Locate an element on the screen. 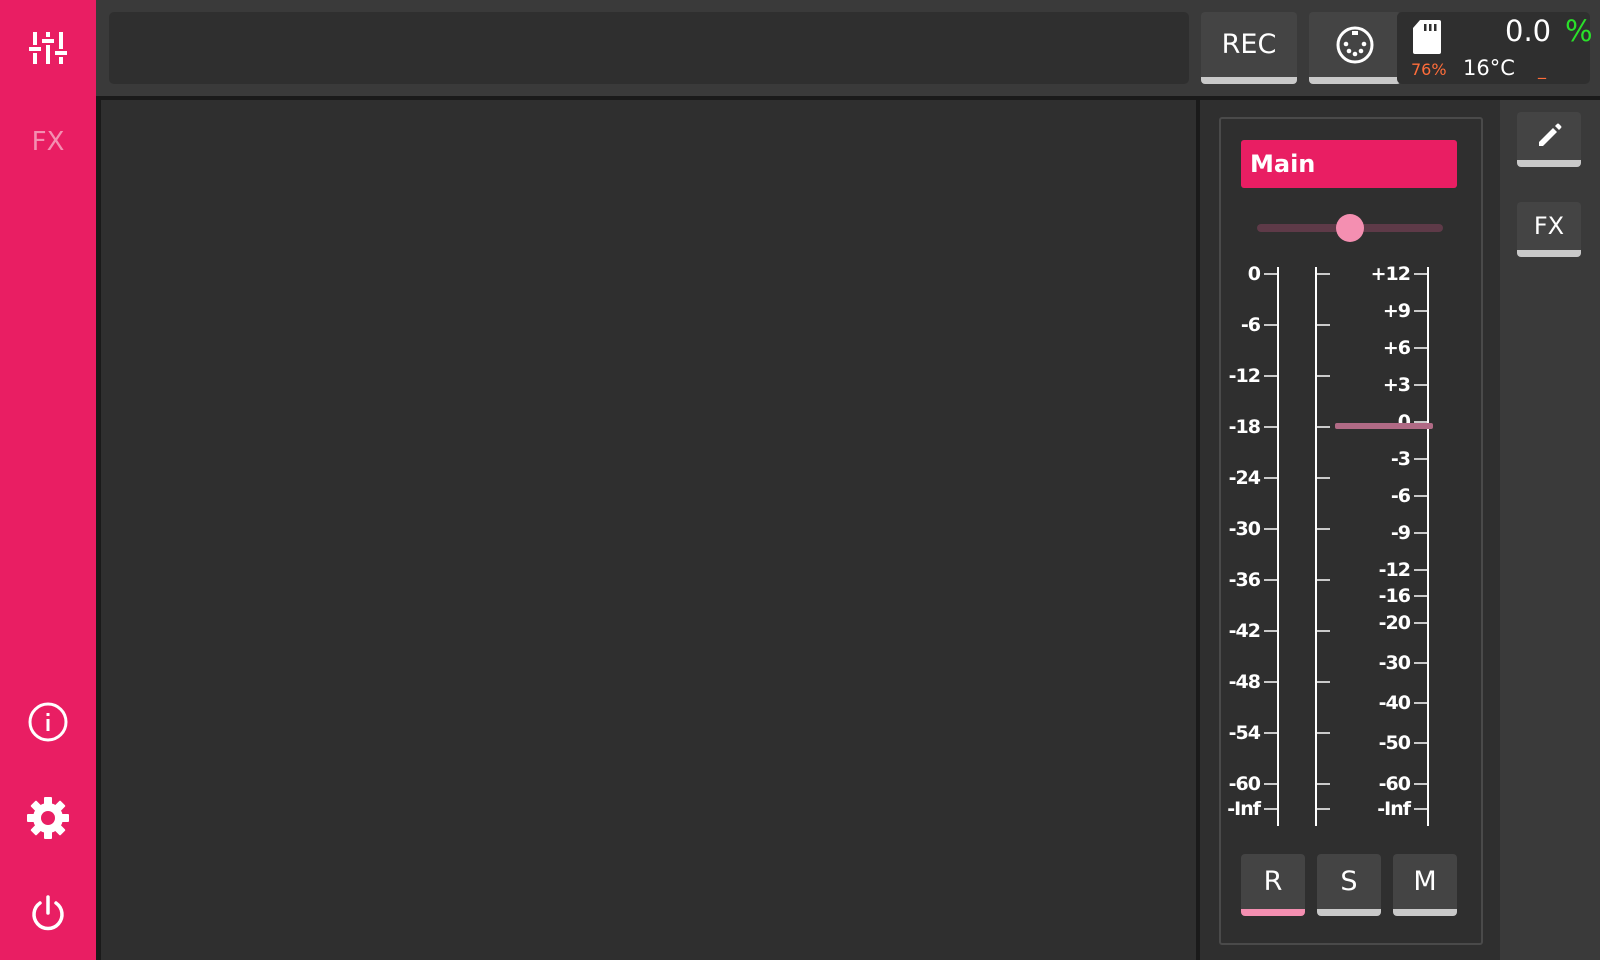 This screenshot has width=1600, height=960. power-icon is located at coordinates (48, 913).